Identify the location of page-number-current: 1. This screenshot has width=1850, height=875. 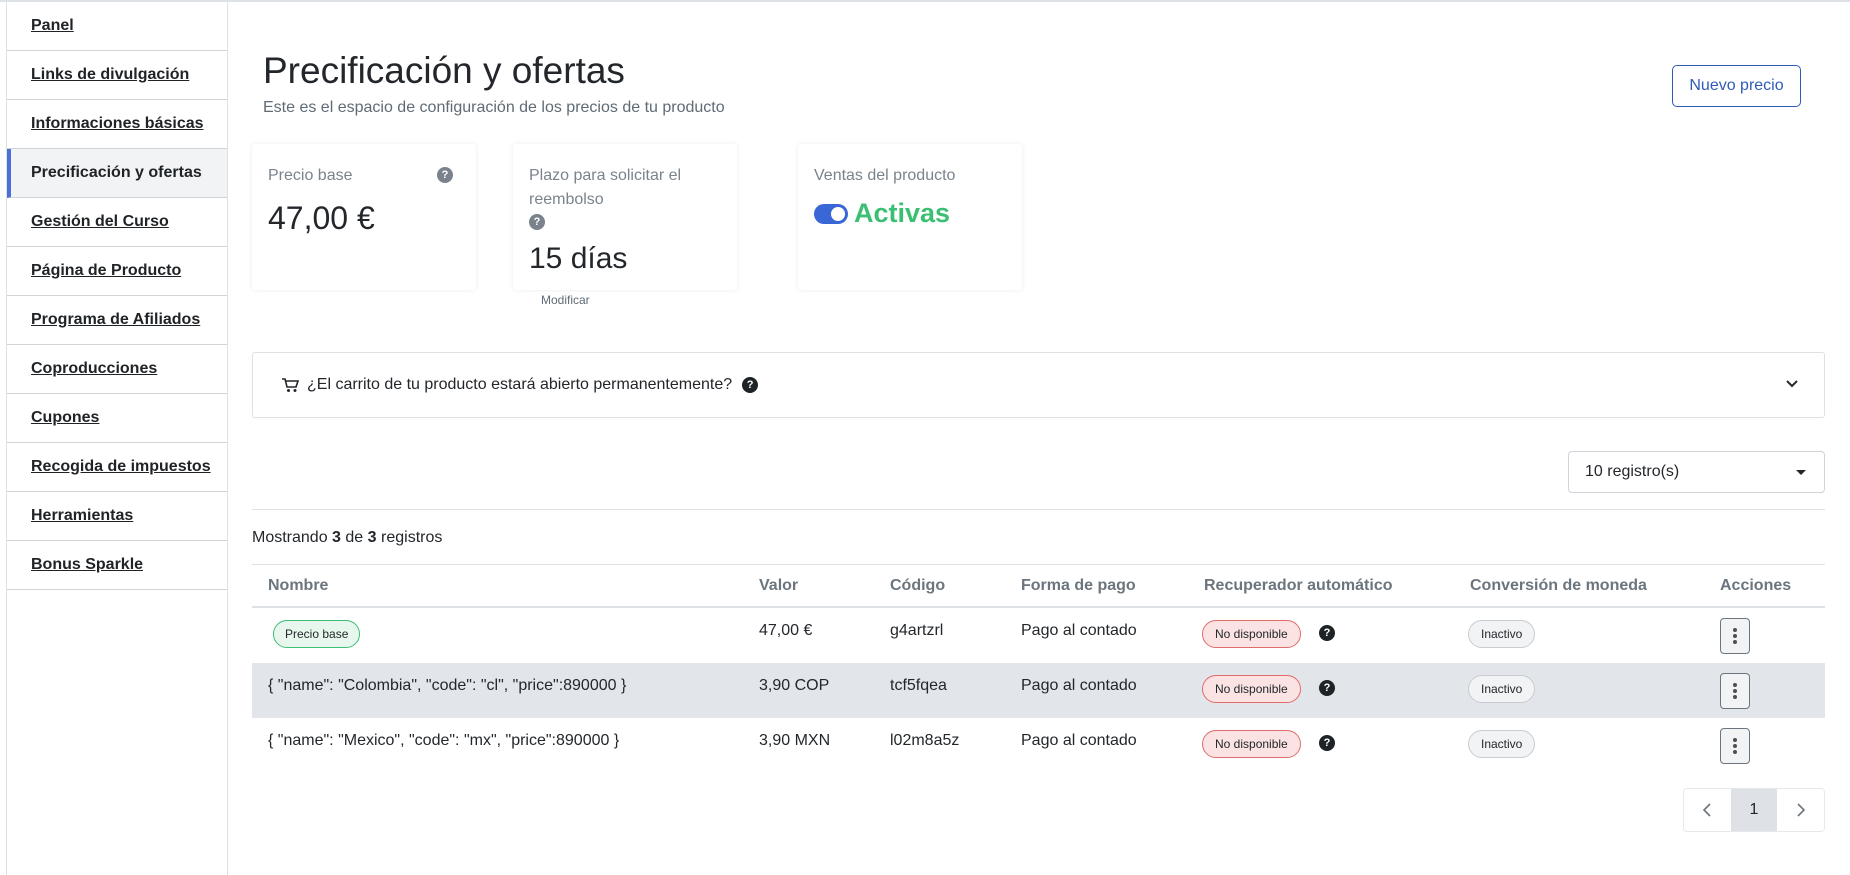
(1754, 810).